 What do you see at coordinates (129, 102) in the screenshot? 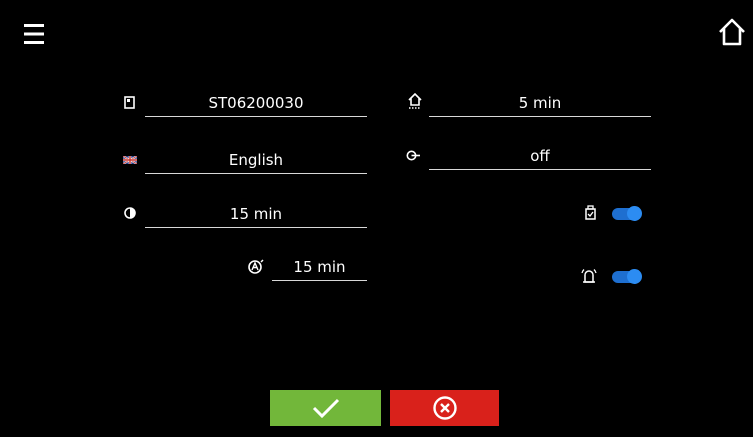
I see `device-id-icon` at bounding box center [129, 102].